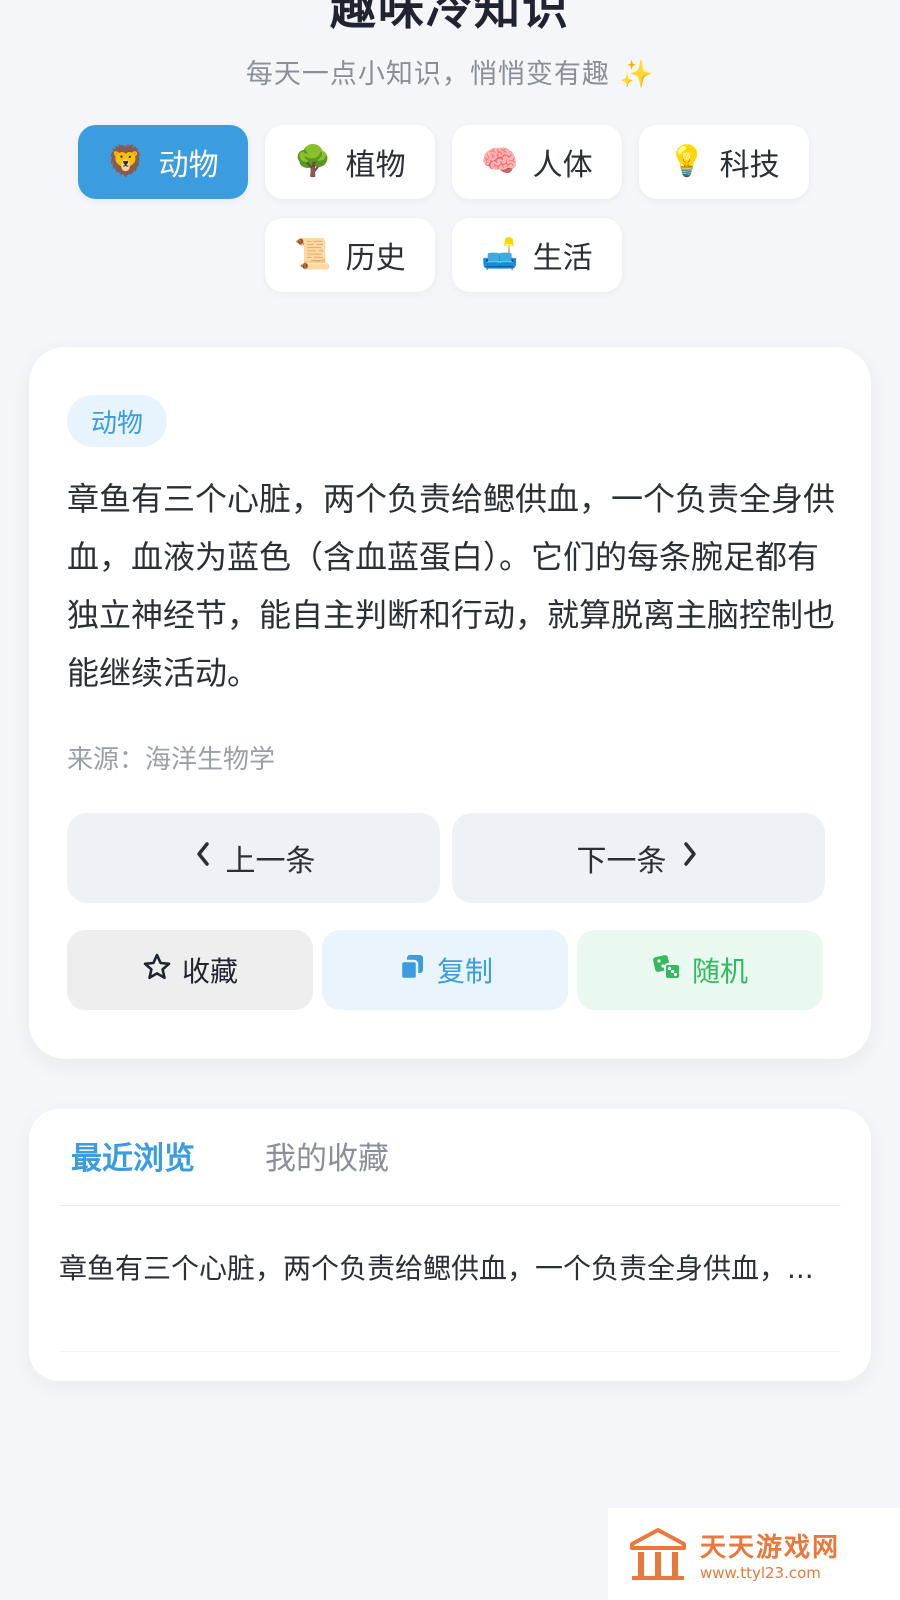 This screenshot has height=1600, width=900. What do you see at coordinates (770, 1547) in the screenshot?
I see `watermark-name: 天天游戏网` at bounding box center [770, 1547].